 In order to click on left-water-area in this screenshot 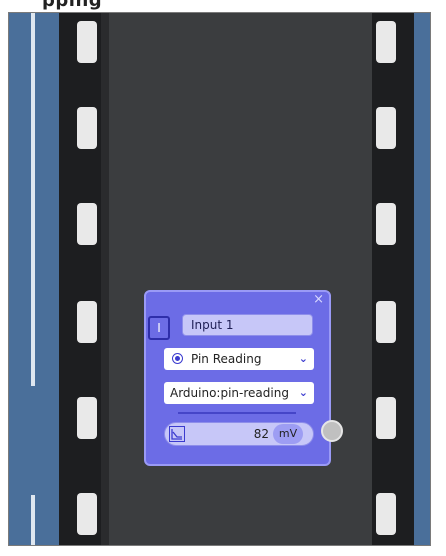, I will do `click(34, 279)`.